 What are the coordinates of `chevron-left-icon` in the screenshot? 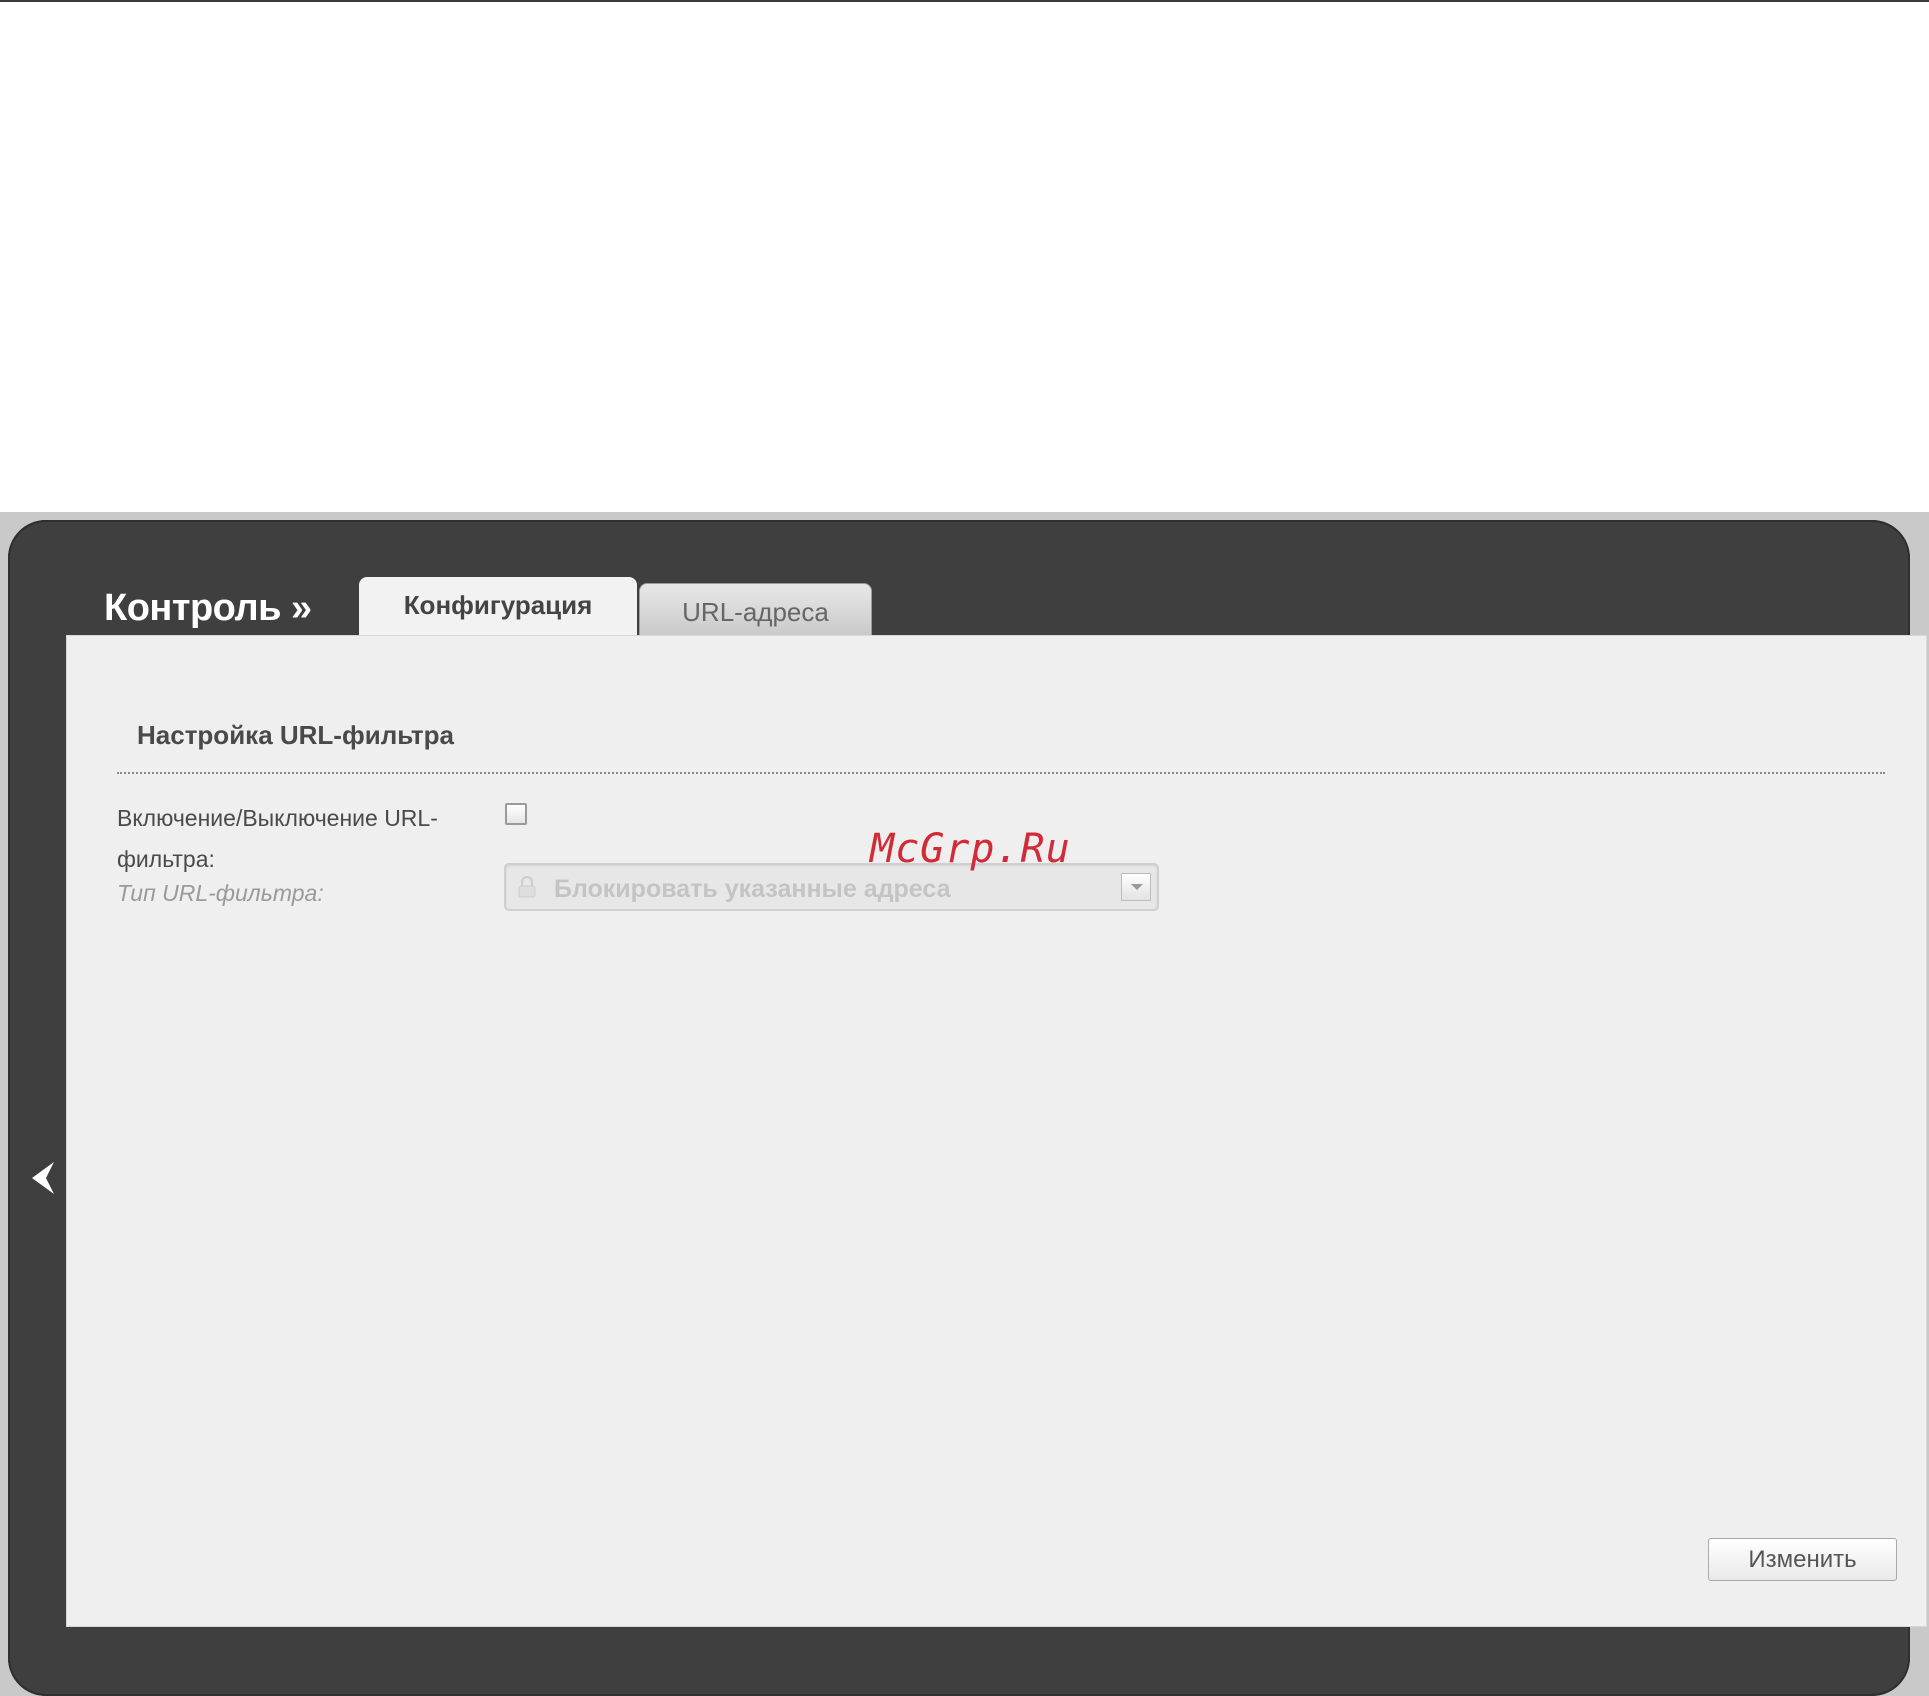 It's located at (43, 1178).